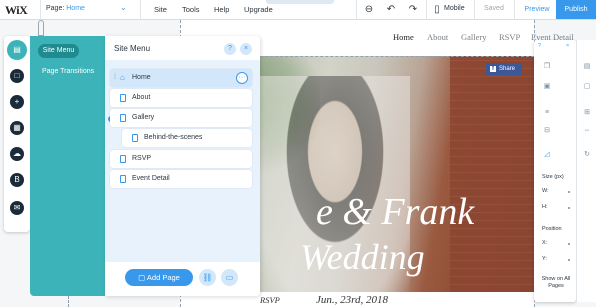 The image size is (596, 307). Describe the element at coordinates (587, 155) in the screenshot. I see `rotate-icon: ↻` at that location.